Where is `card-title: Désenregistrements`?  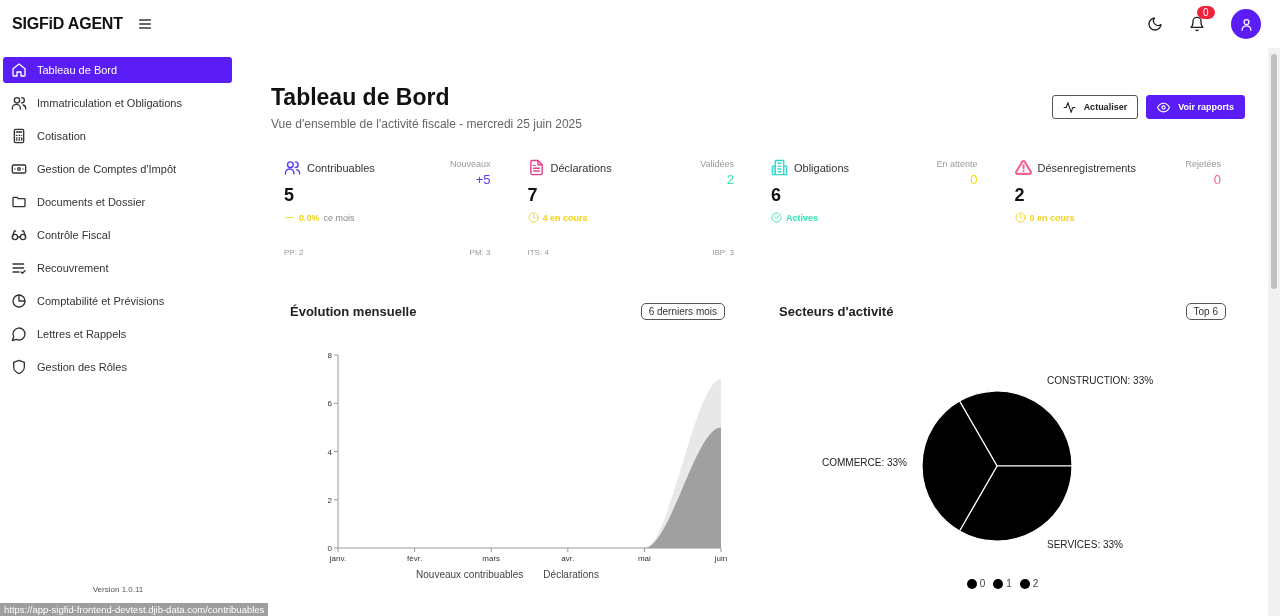
card-title: Désenregistrements is located at coordinates (1086, 167).